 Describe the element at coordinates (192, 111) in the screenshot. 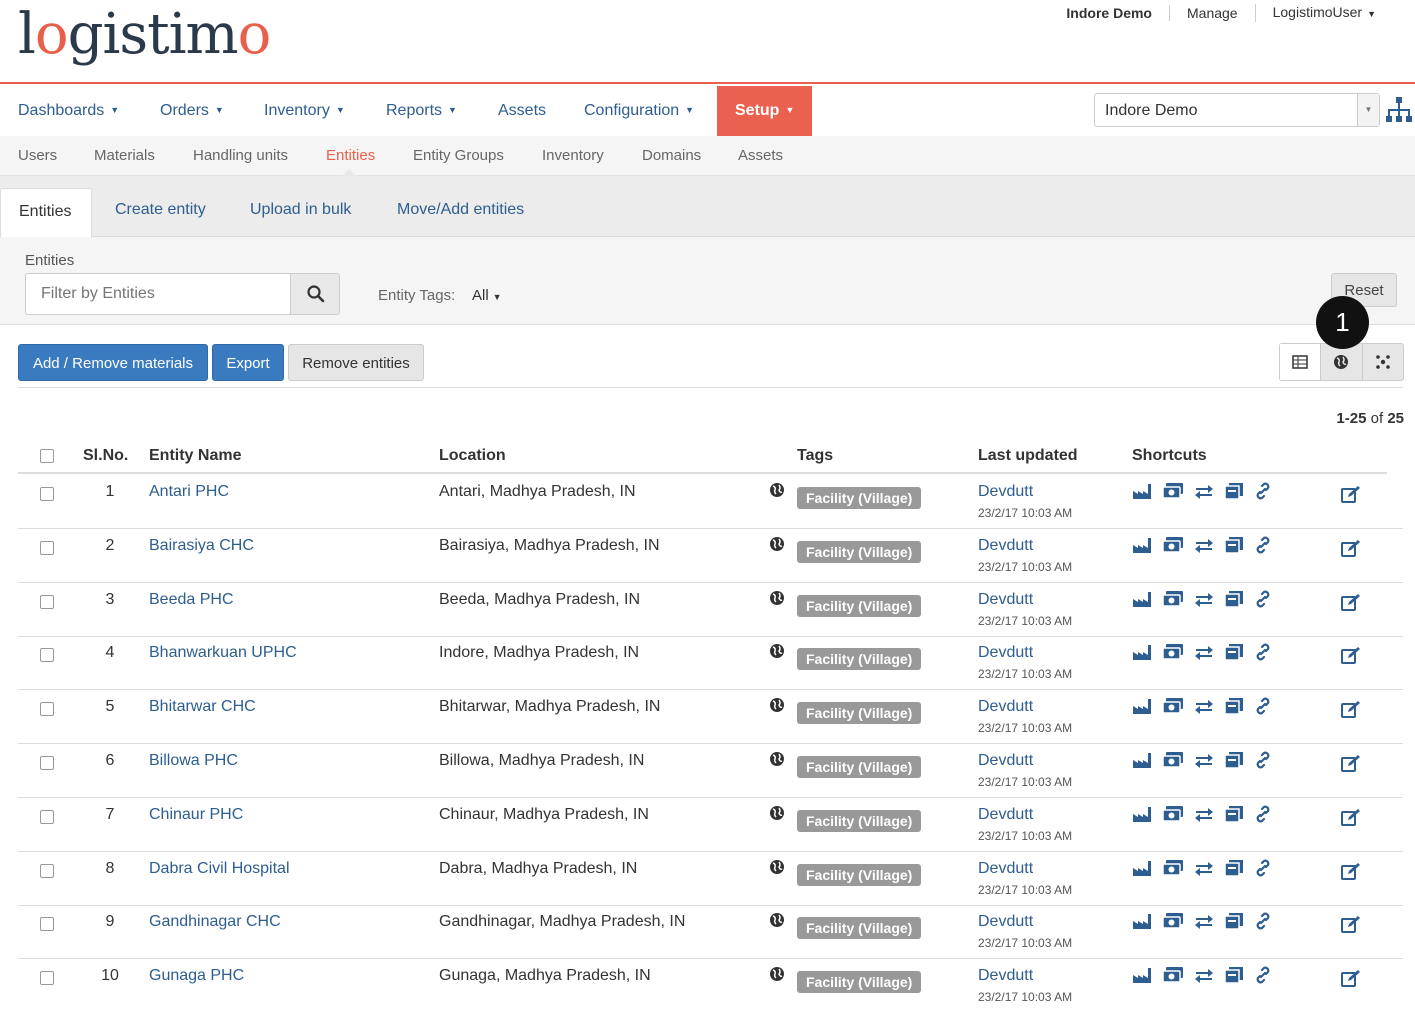

I see `nav-orders: Orders ▼` at that location.